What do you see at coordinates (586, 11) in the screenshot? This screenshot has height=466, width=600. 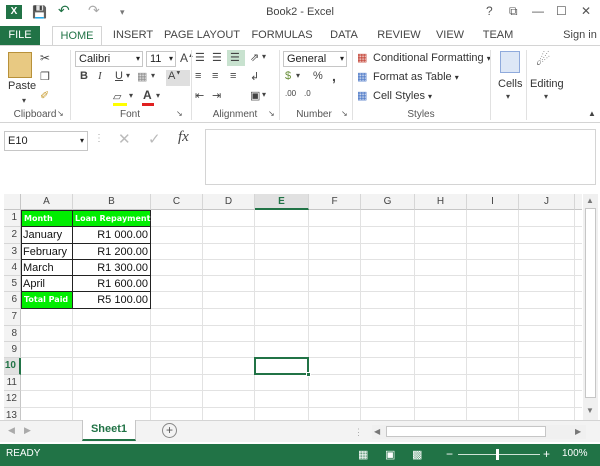 I see `close-button: ✕` at bounding box center [586, 11].